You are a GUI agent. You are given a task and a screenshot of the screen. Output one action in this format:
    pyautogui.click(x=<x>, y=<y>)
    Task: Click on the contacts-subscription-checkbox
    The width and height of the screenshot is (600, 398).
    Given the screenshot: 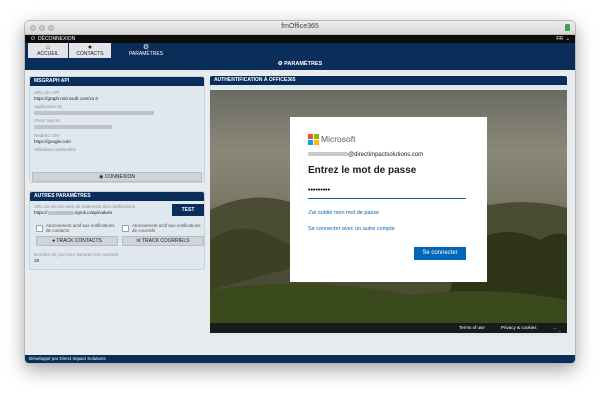 What is the action you would take?
    pyautogui.click(x=39, y=228)
    